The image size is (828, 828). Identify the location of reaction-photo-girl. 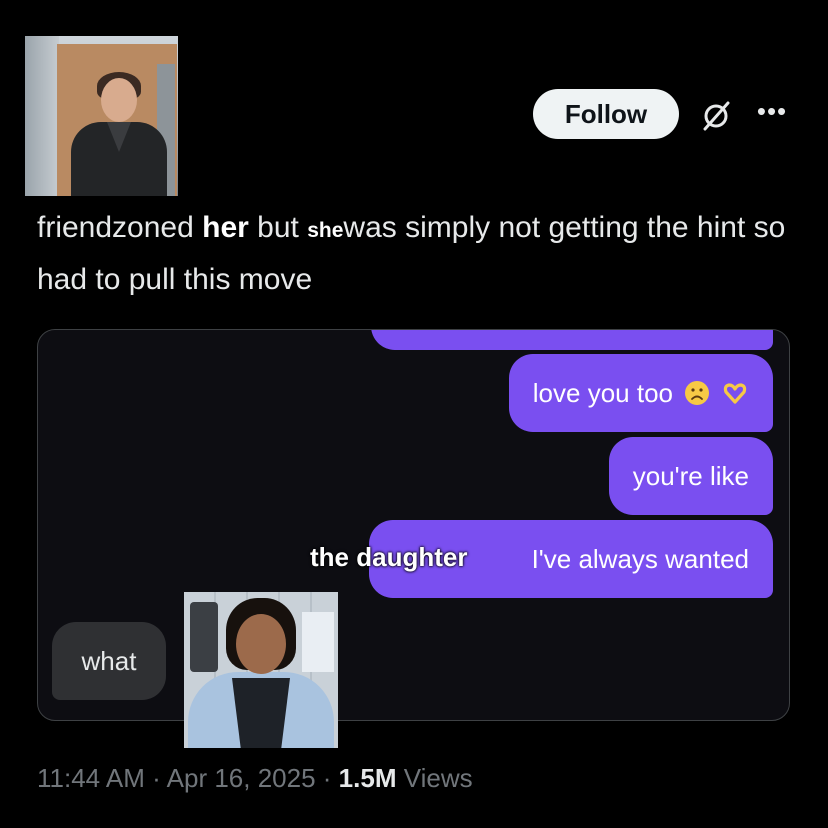
(261, 670).